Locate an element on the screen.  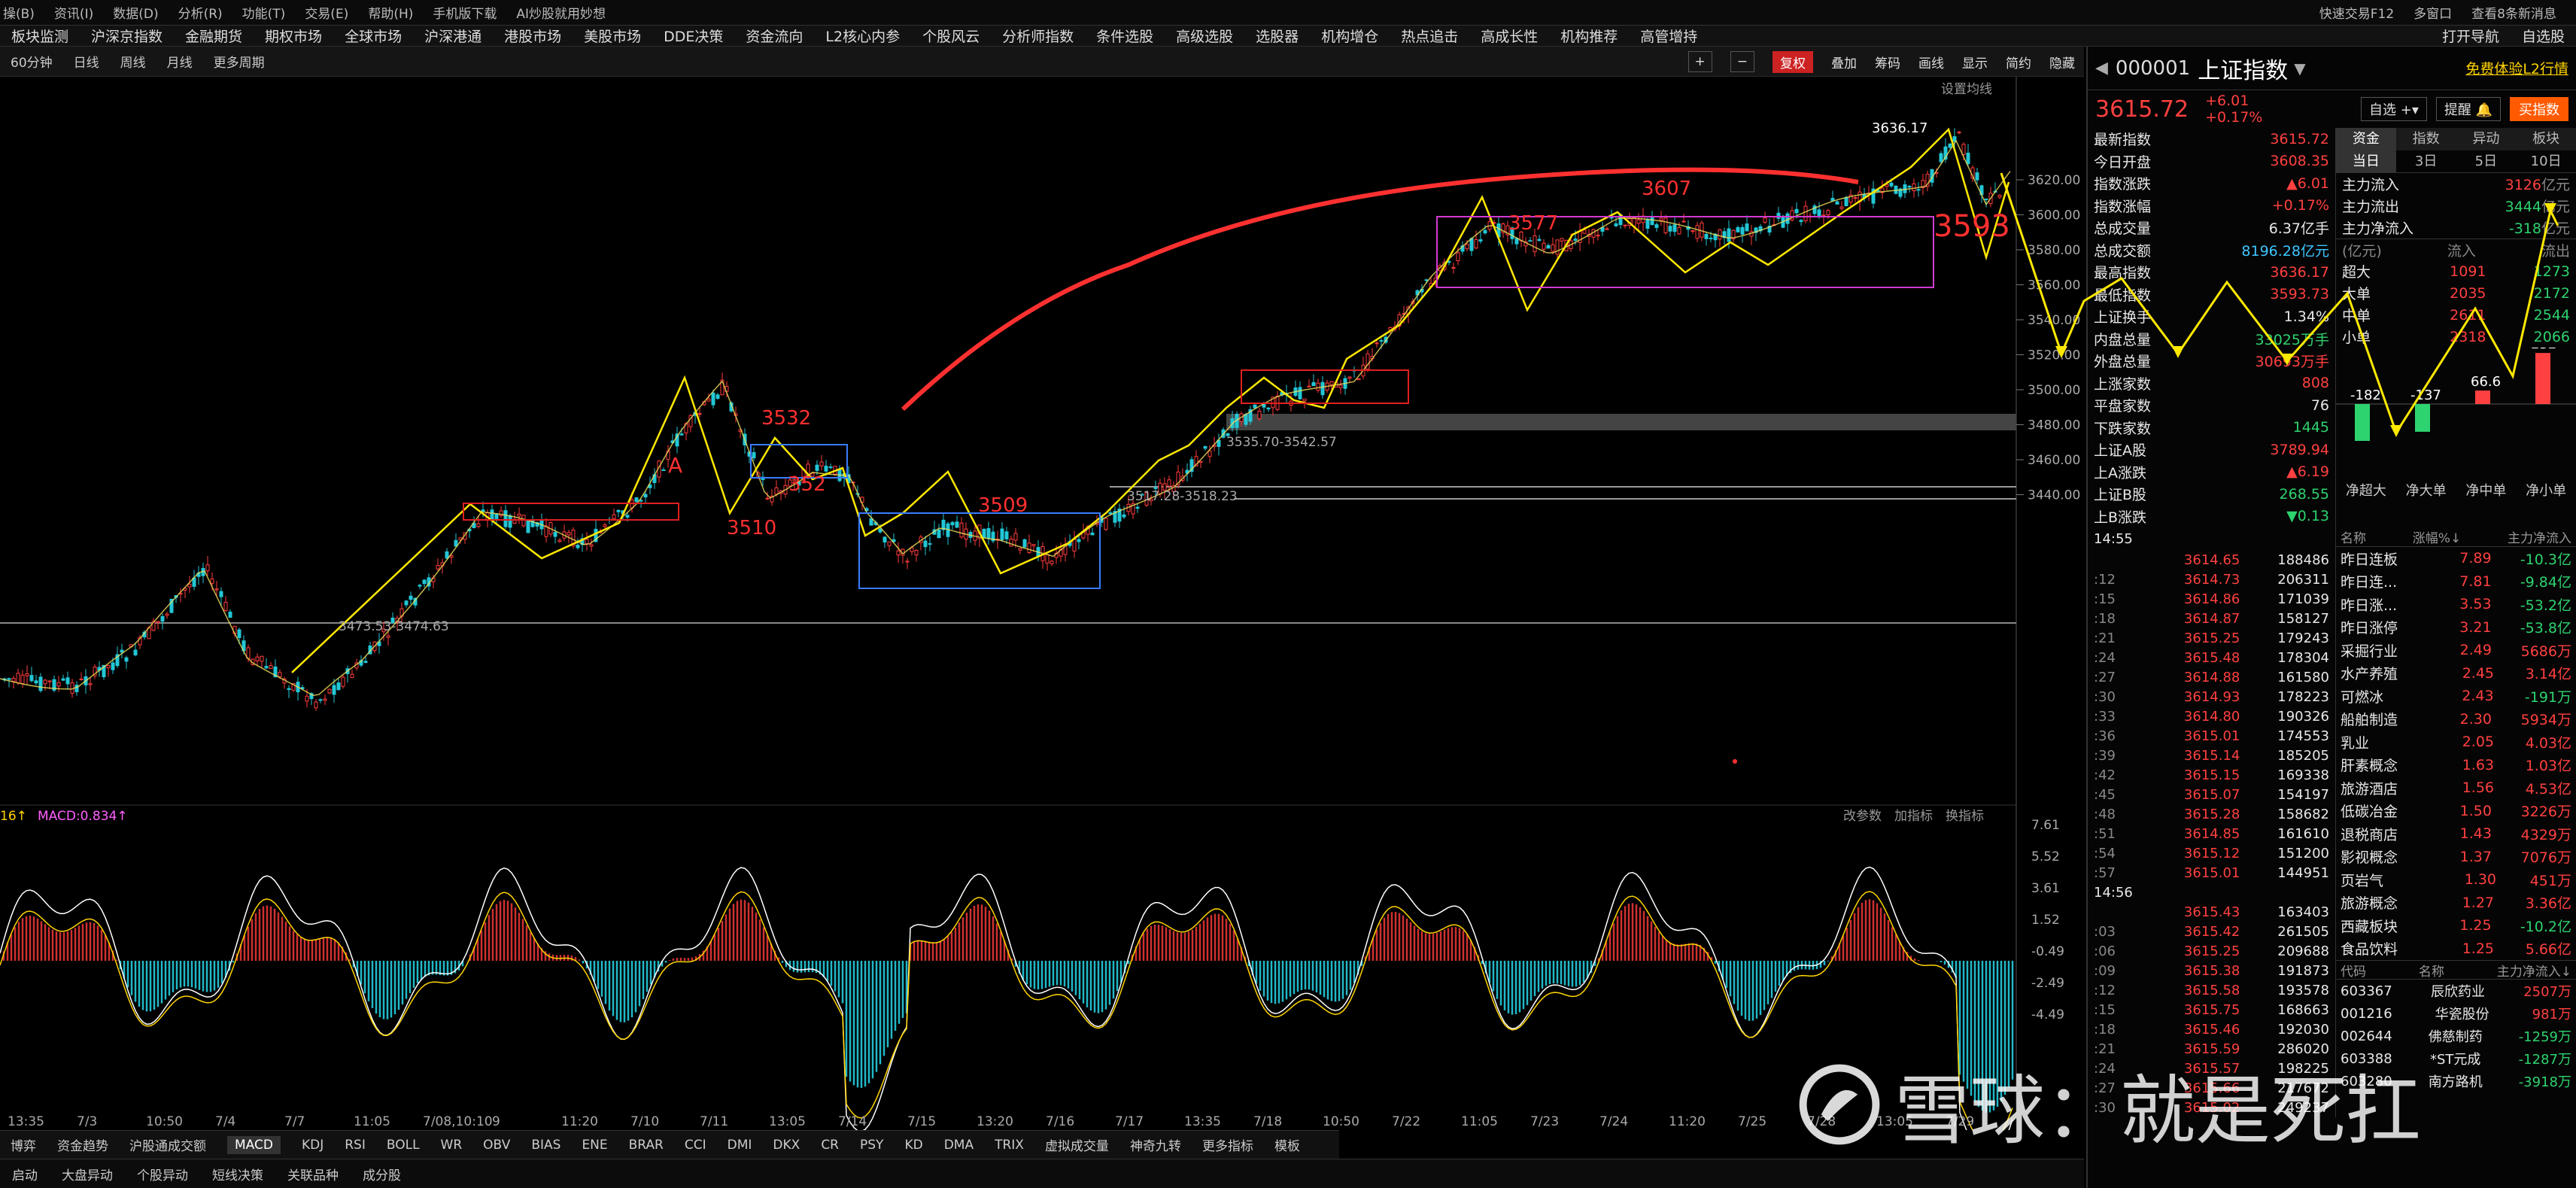
nav-tab: 选股器 is located at coordinates (1278, 36).